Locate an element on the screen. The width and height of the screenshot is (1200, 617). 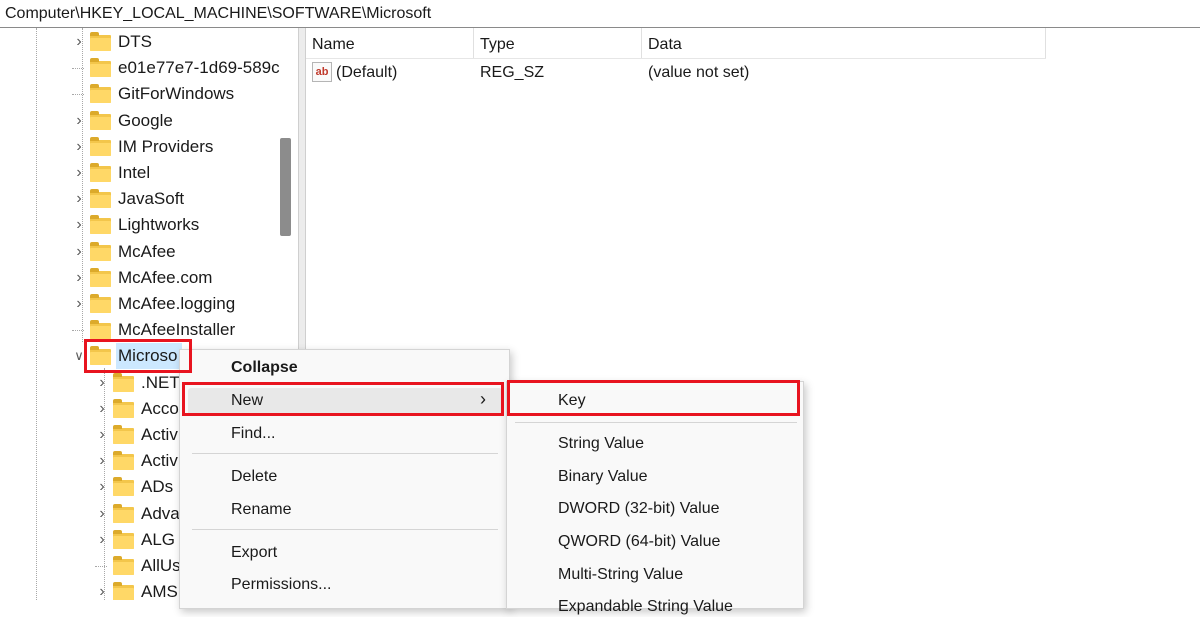
tree-item-label: AllUs is located at coordinates (161, 565).